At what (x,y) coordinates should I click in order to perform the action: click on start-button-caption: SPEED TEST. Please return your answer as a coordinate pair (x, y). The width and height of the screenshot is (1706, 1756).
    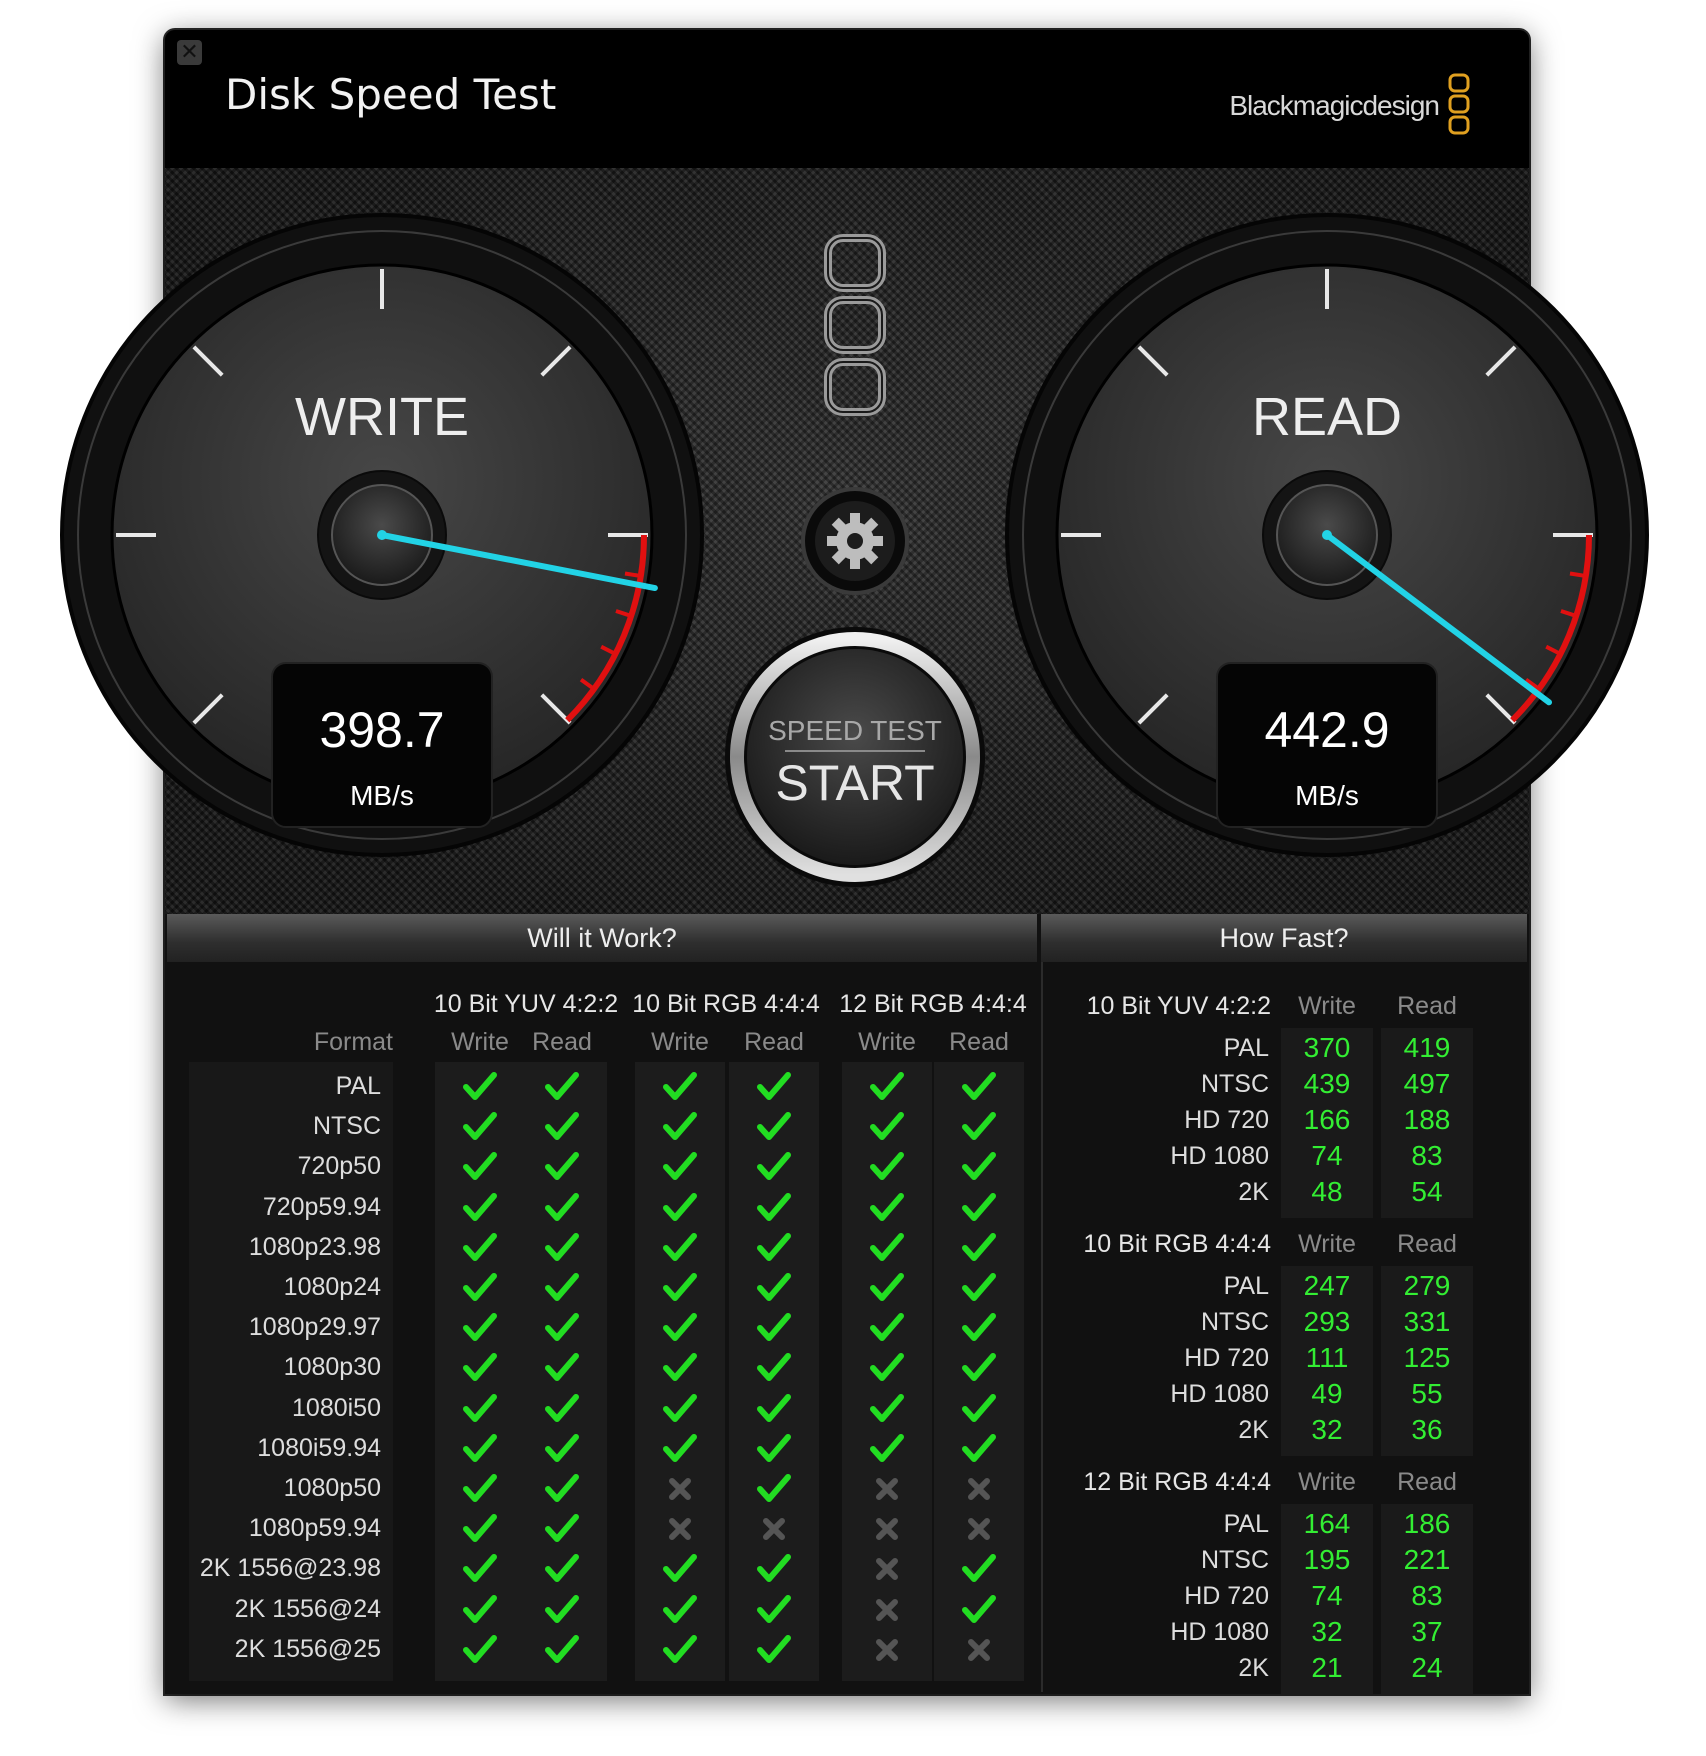
    Looking at the image, I should click on (855, 730).